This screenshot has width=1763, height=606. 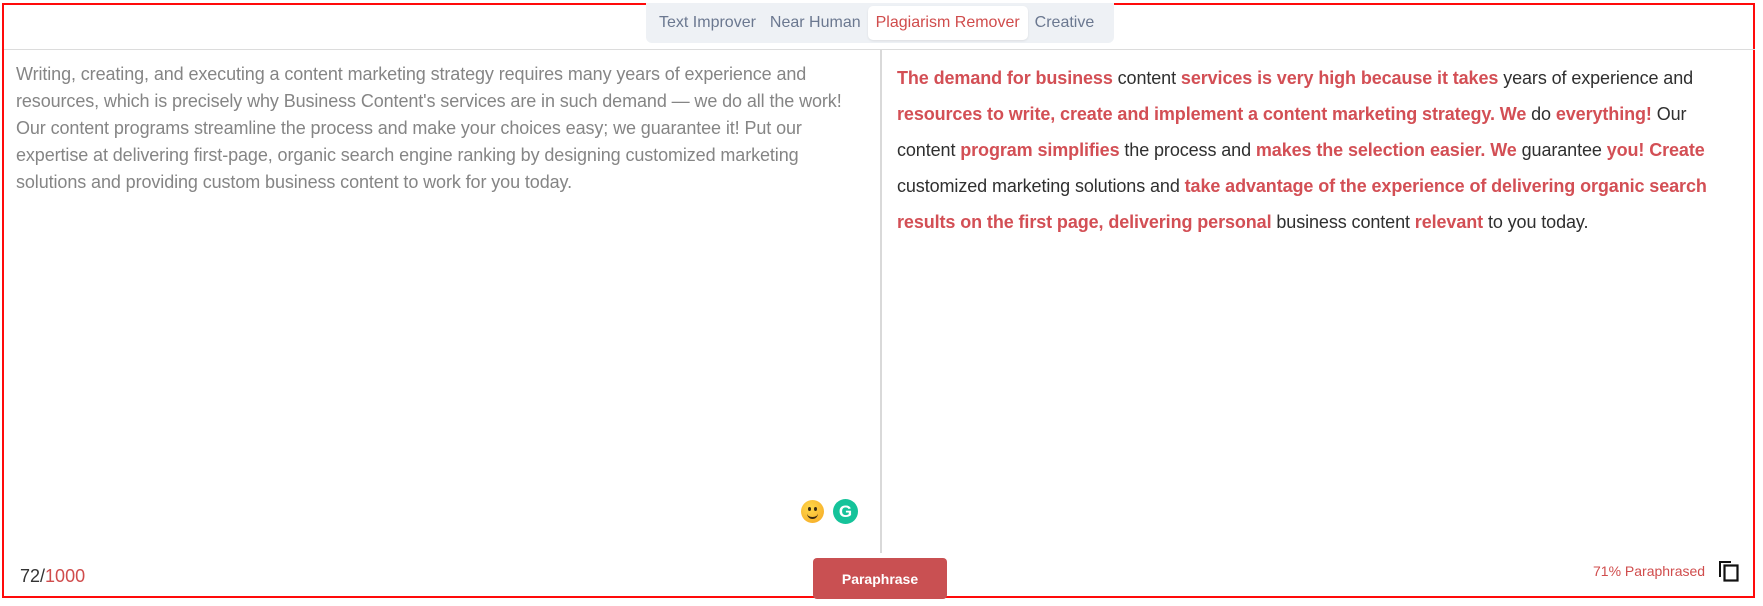 What do you see at coordinates (1041, 186) in the screenshot?
I see `unchanged-segment: customized marketing solutions and` at bounding box center [1041, 186].